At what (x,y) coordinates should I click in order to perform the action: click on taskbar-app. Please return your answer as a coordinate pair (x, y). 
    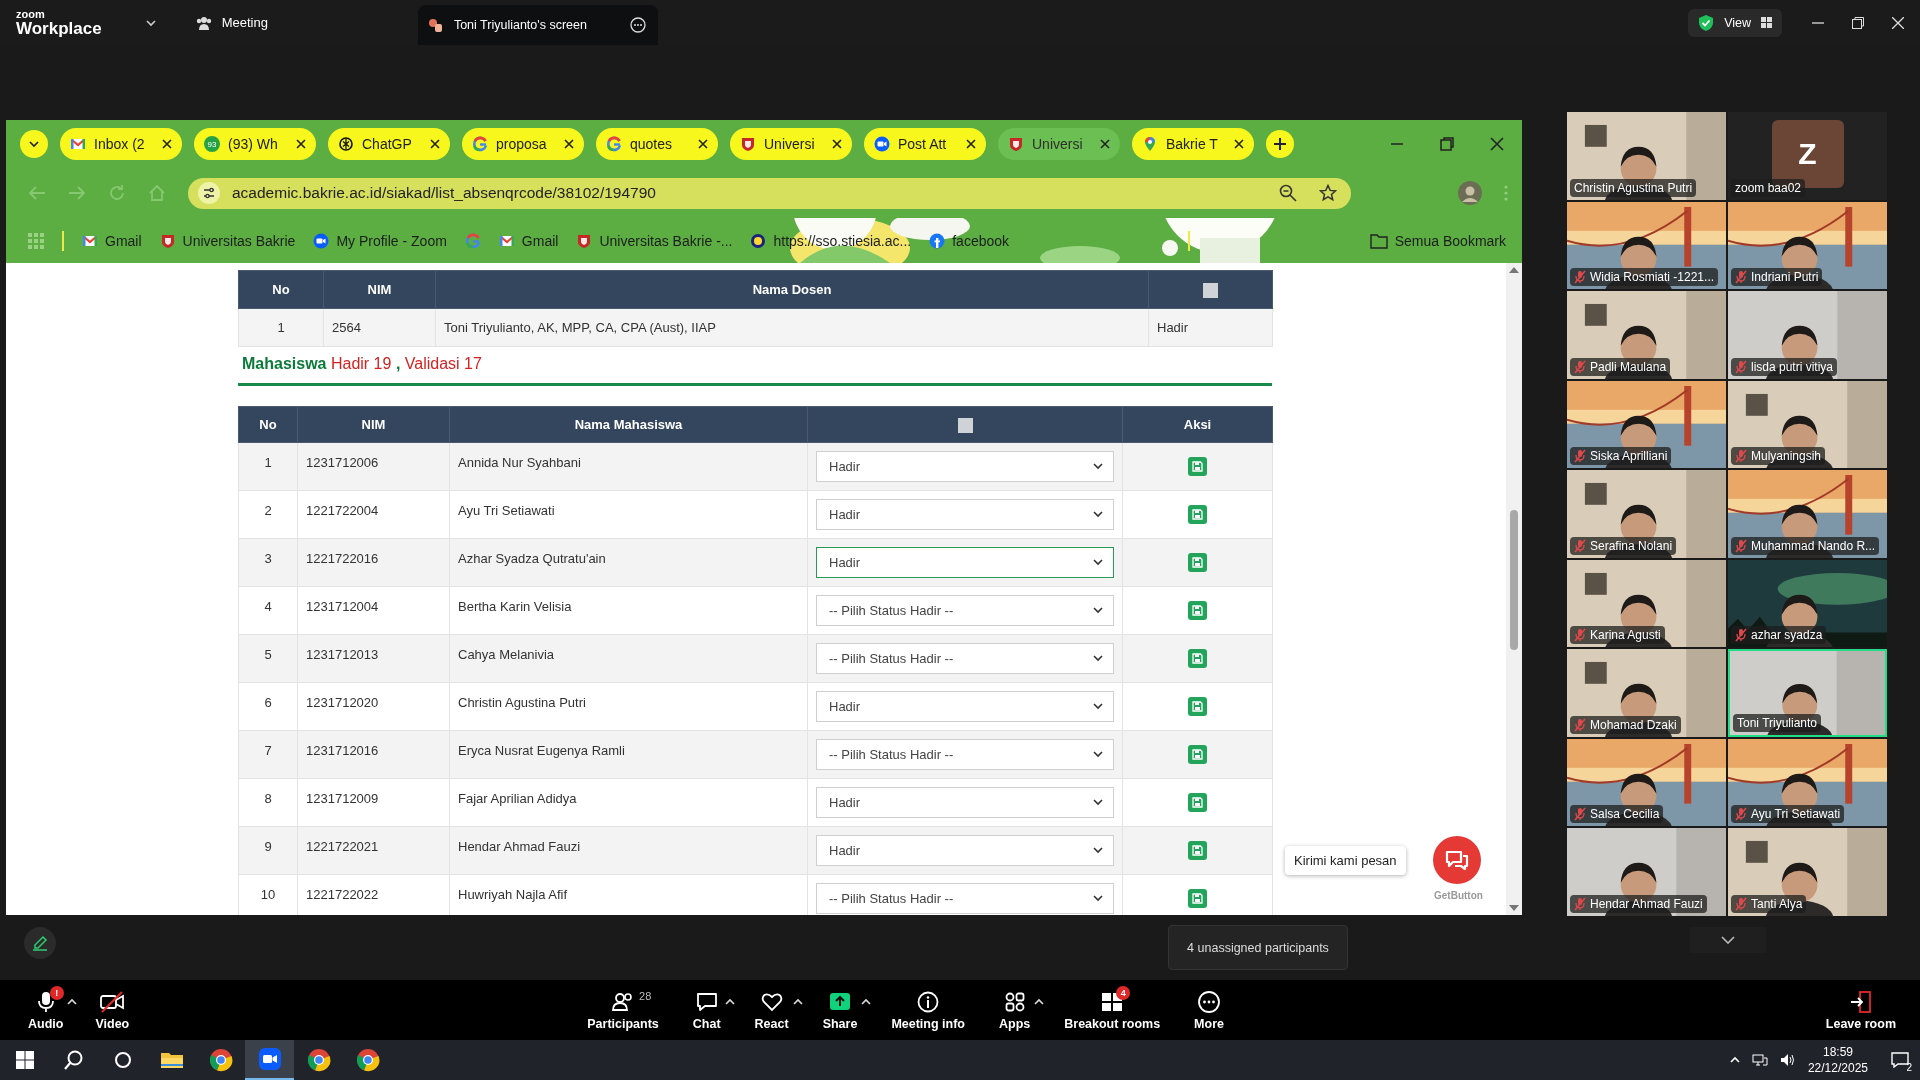
    Looking at the image, I should click on (269, 1060).